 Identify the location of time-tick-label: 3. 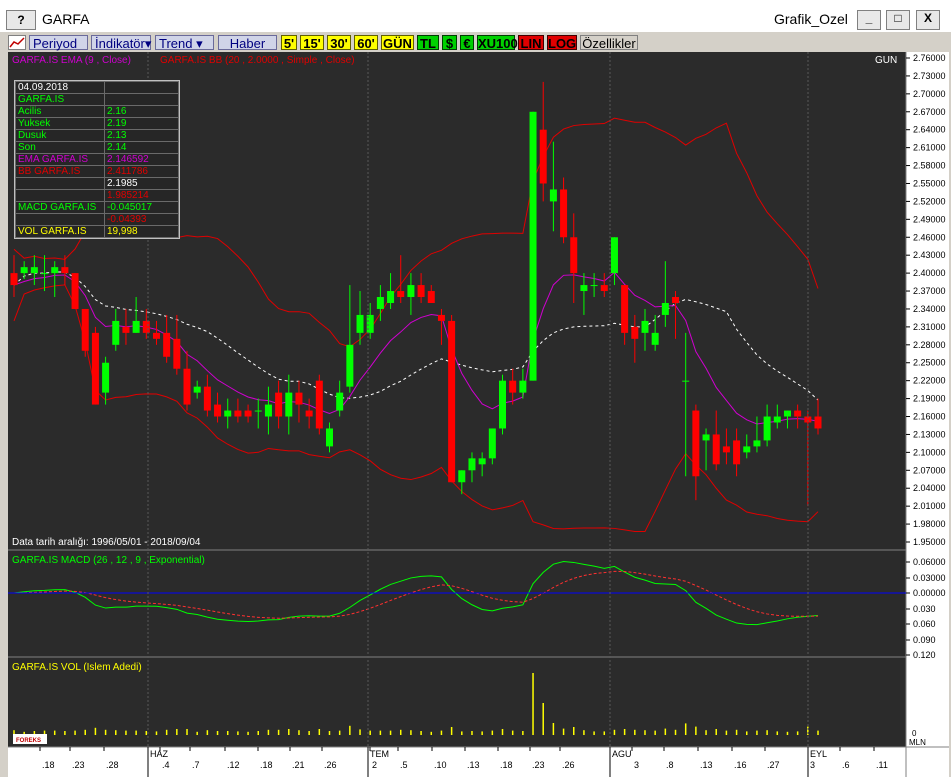
(636, 765).